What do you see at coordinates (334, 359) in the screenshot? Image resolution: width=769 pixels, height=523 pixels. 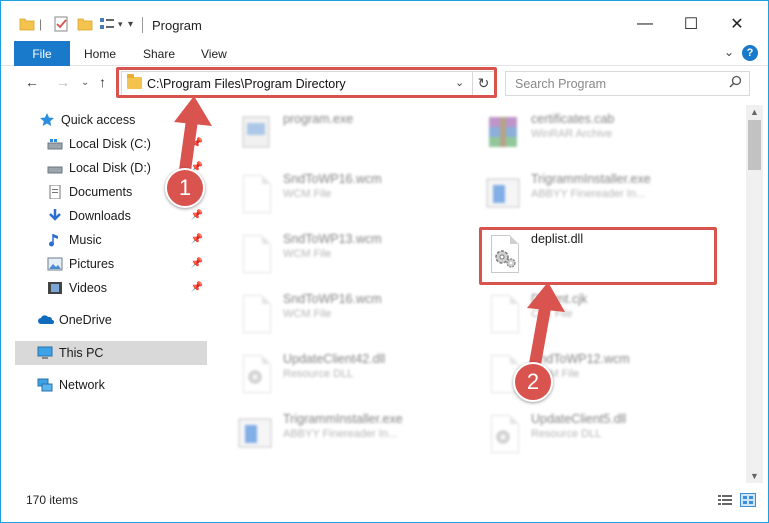 I see `file-name: UpdateClient42.dll` at bounding box center [334, 359].